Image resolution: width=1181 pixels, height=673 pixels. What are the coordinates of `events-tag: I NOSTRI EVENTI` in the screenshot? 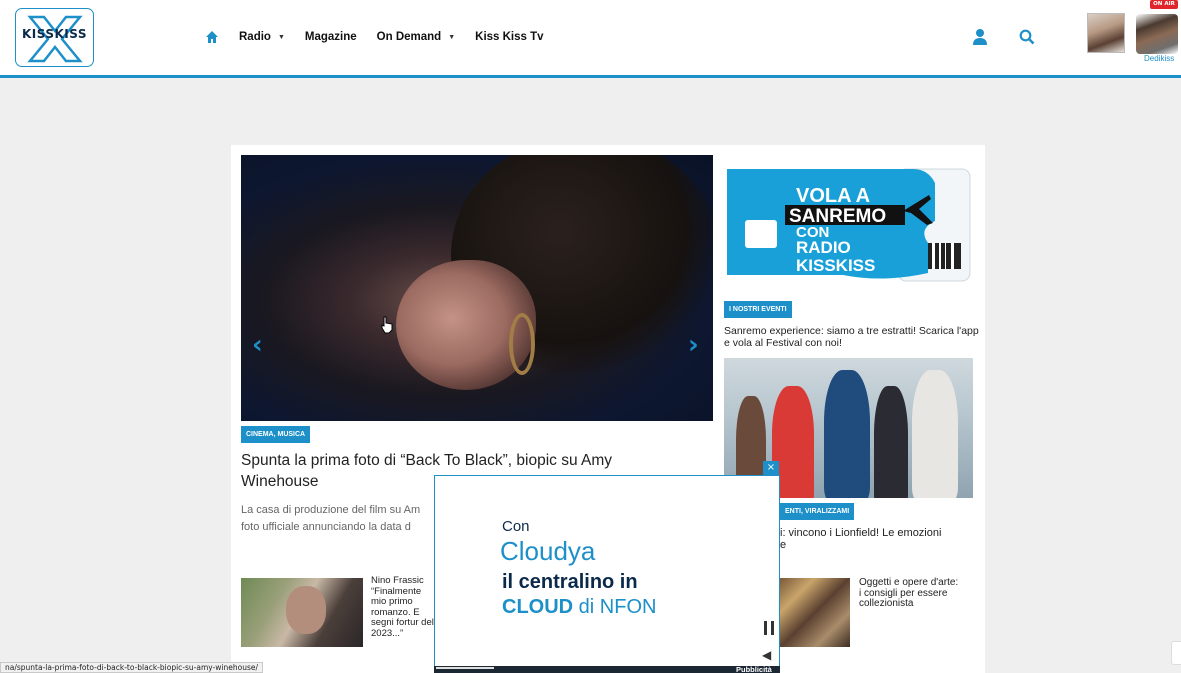 It's located at (758, 309).